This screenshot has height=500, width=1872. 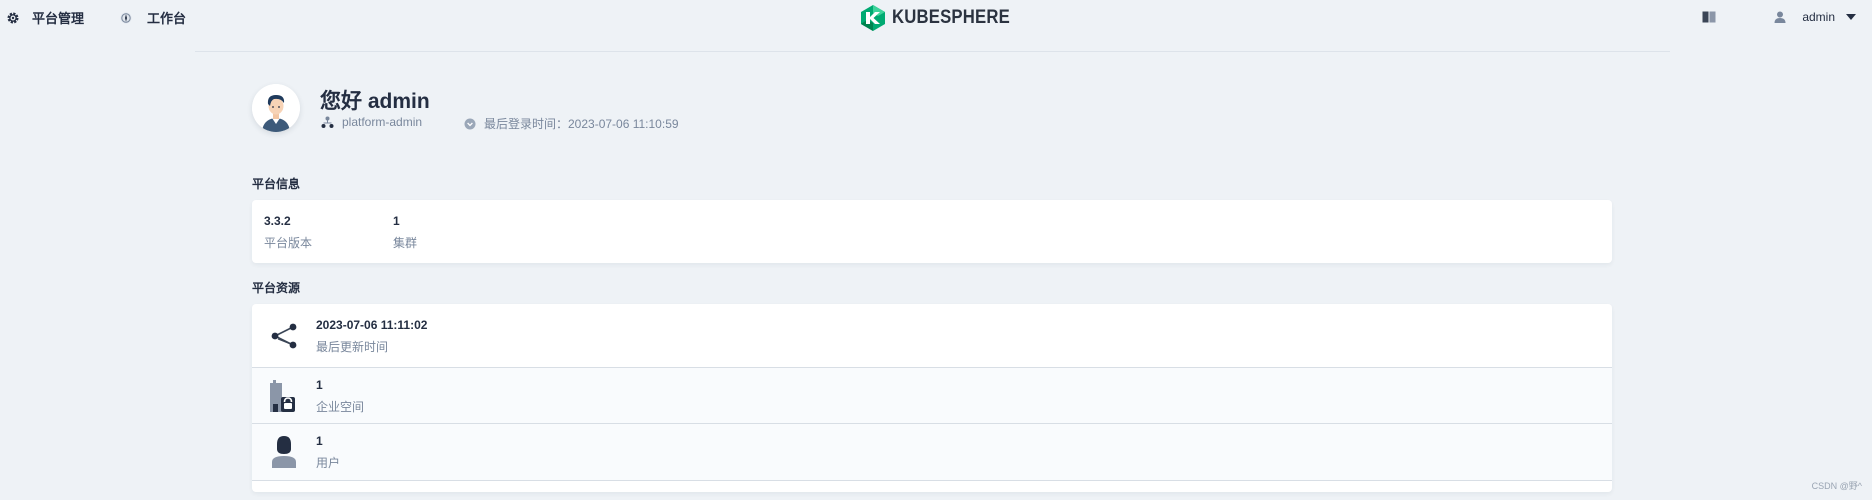 I want to click on platform-version-value: 3.3.2, so click(x=277, y=221).